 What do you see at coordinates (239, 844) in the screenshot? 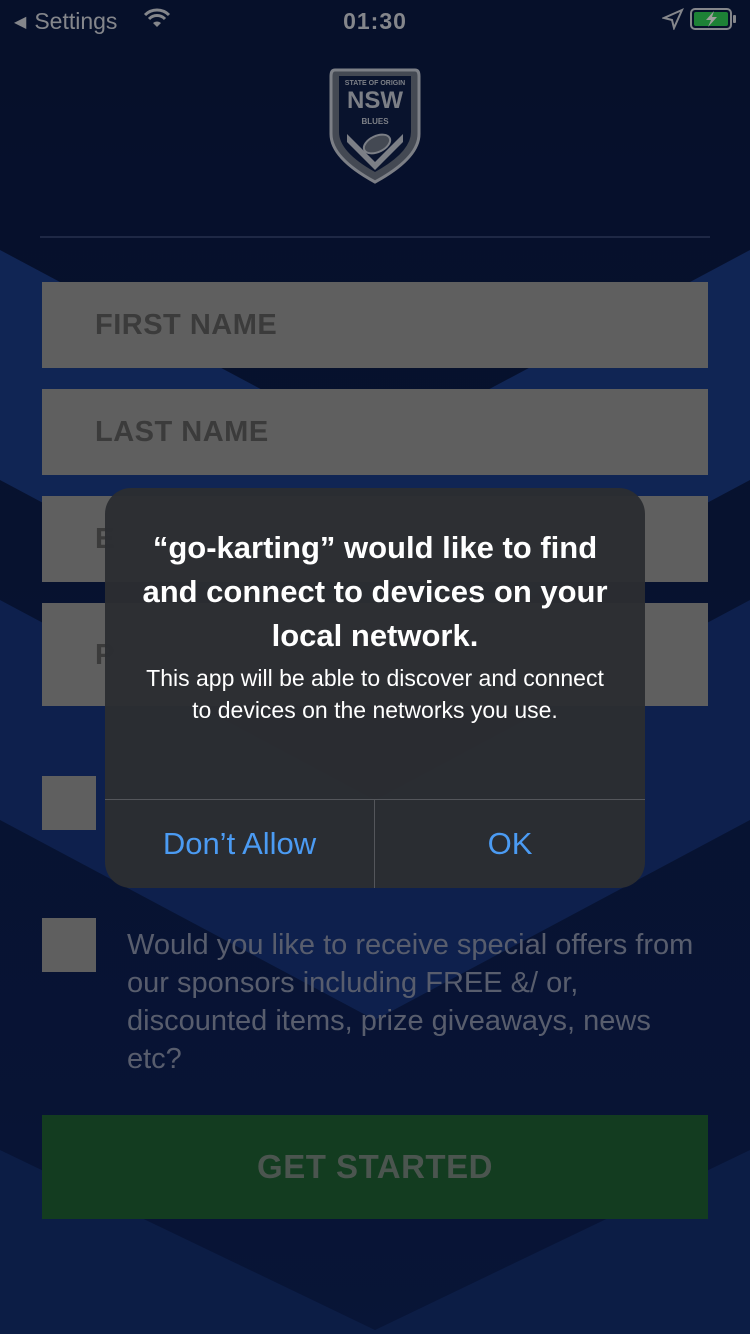
I see `dont-allow-button: Don’t Allow` at bounding box center [239, 844].